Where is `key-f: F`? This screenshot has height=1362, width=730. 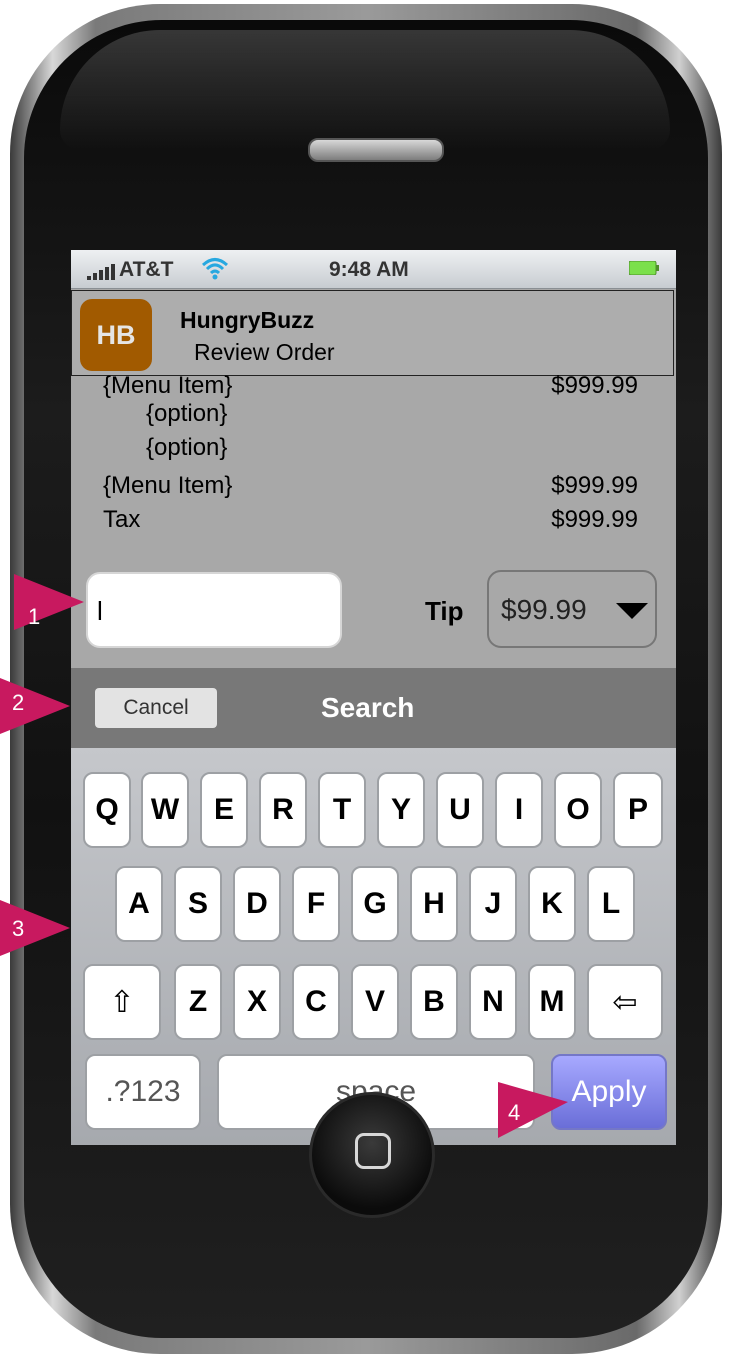 key-f: F is located at coordinates (316, 904).